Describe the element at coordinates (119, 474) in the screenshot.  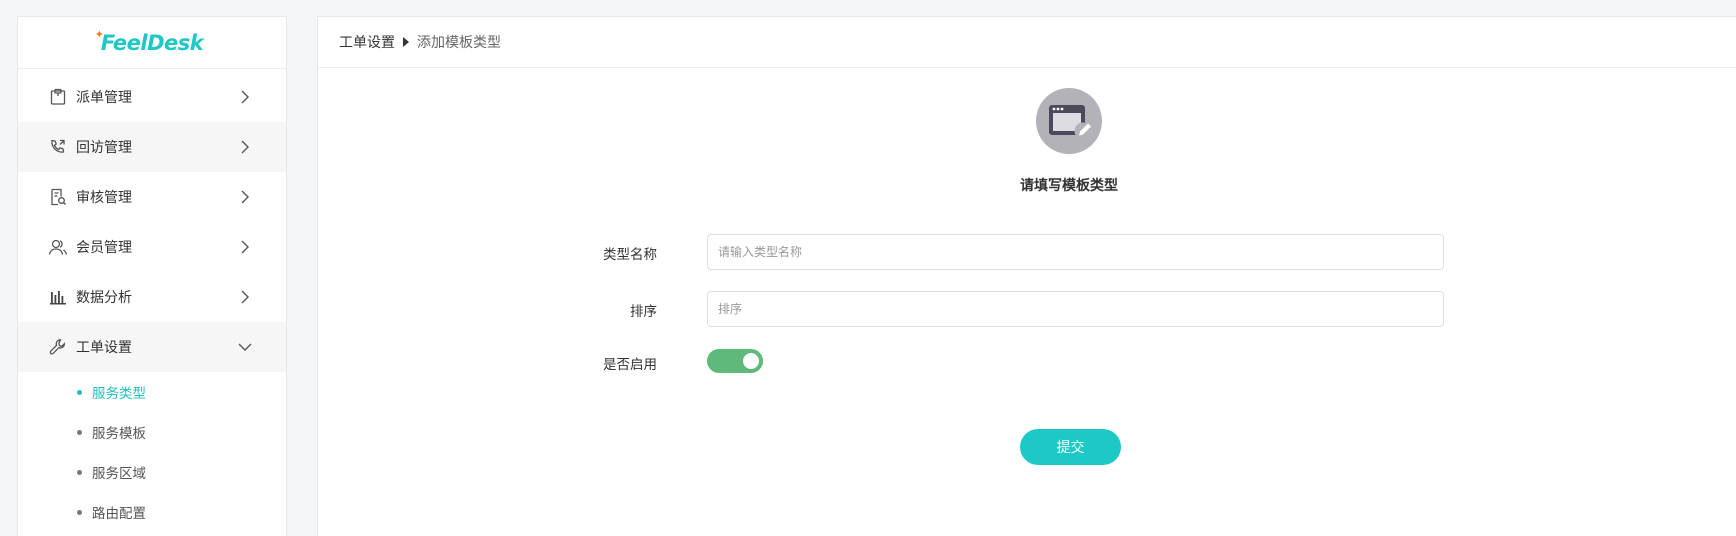
I see `sidebar-subitem-label: 服务区域` at that location.